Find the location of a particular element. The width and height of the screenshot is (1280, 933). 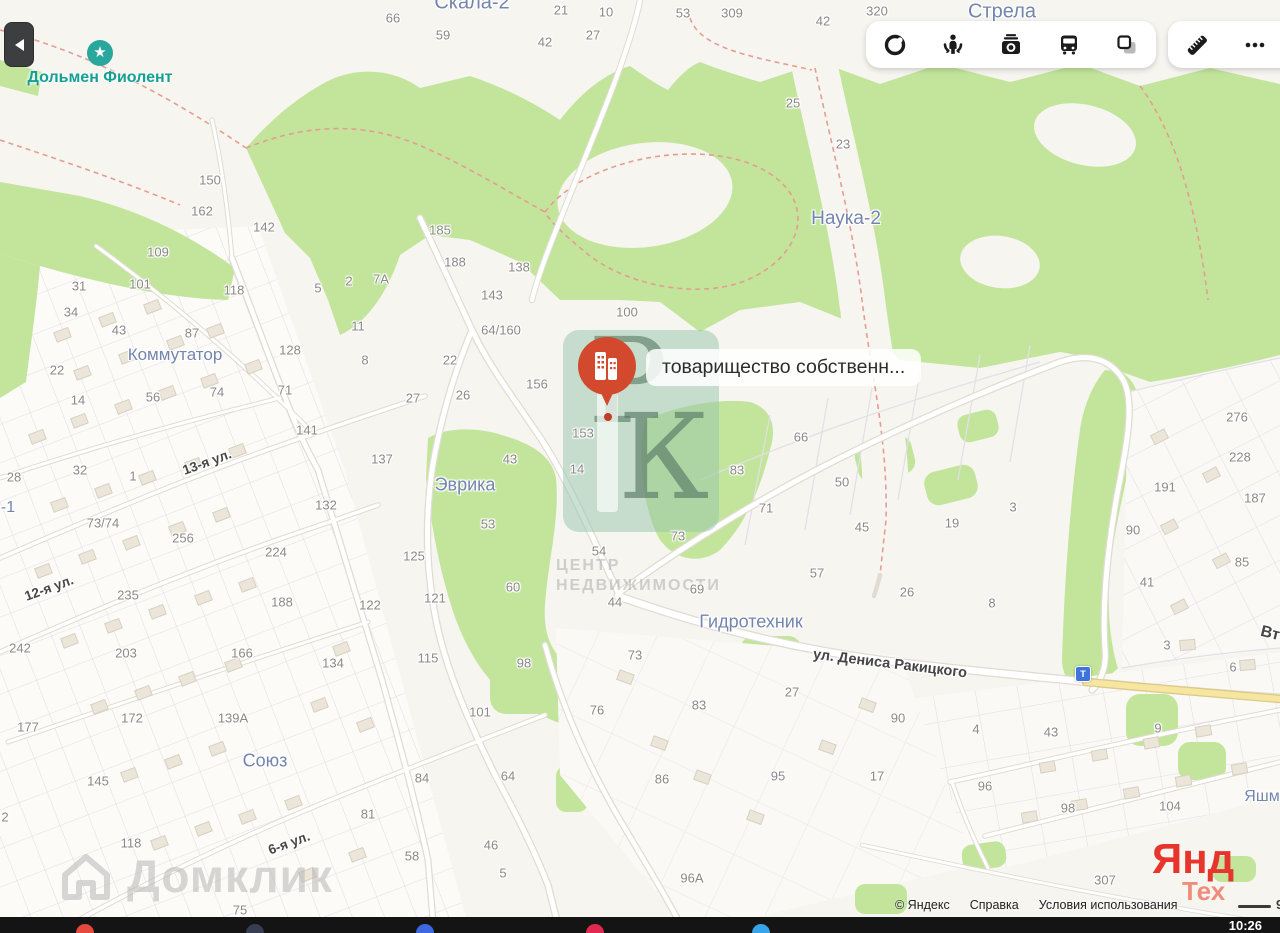

transit-stop-icon: Т is located at coordinates (1083, 674).